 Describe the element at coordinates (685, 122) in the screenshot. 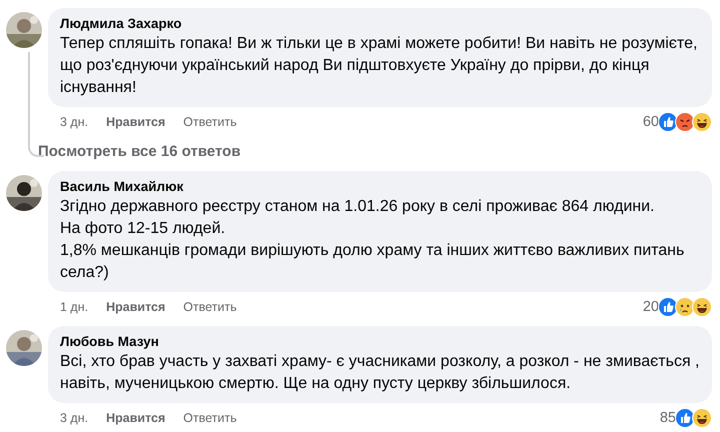

I see `angry-face-icon` at that location.